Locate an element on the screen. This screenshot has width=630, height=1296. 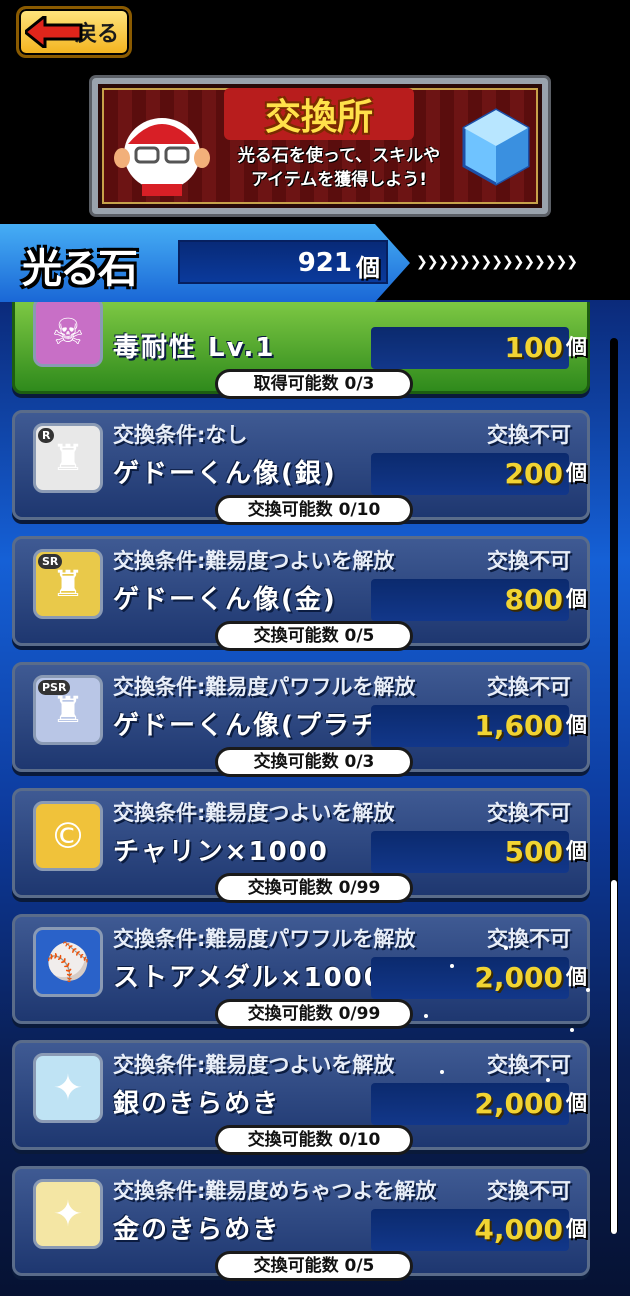
item-price: 100 is located at coordinates (533, 347).